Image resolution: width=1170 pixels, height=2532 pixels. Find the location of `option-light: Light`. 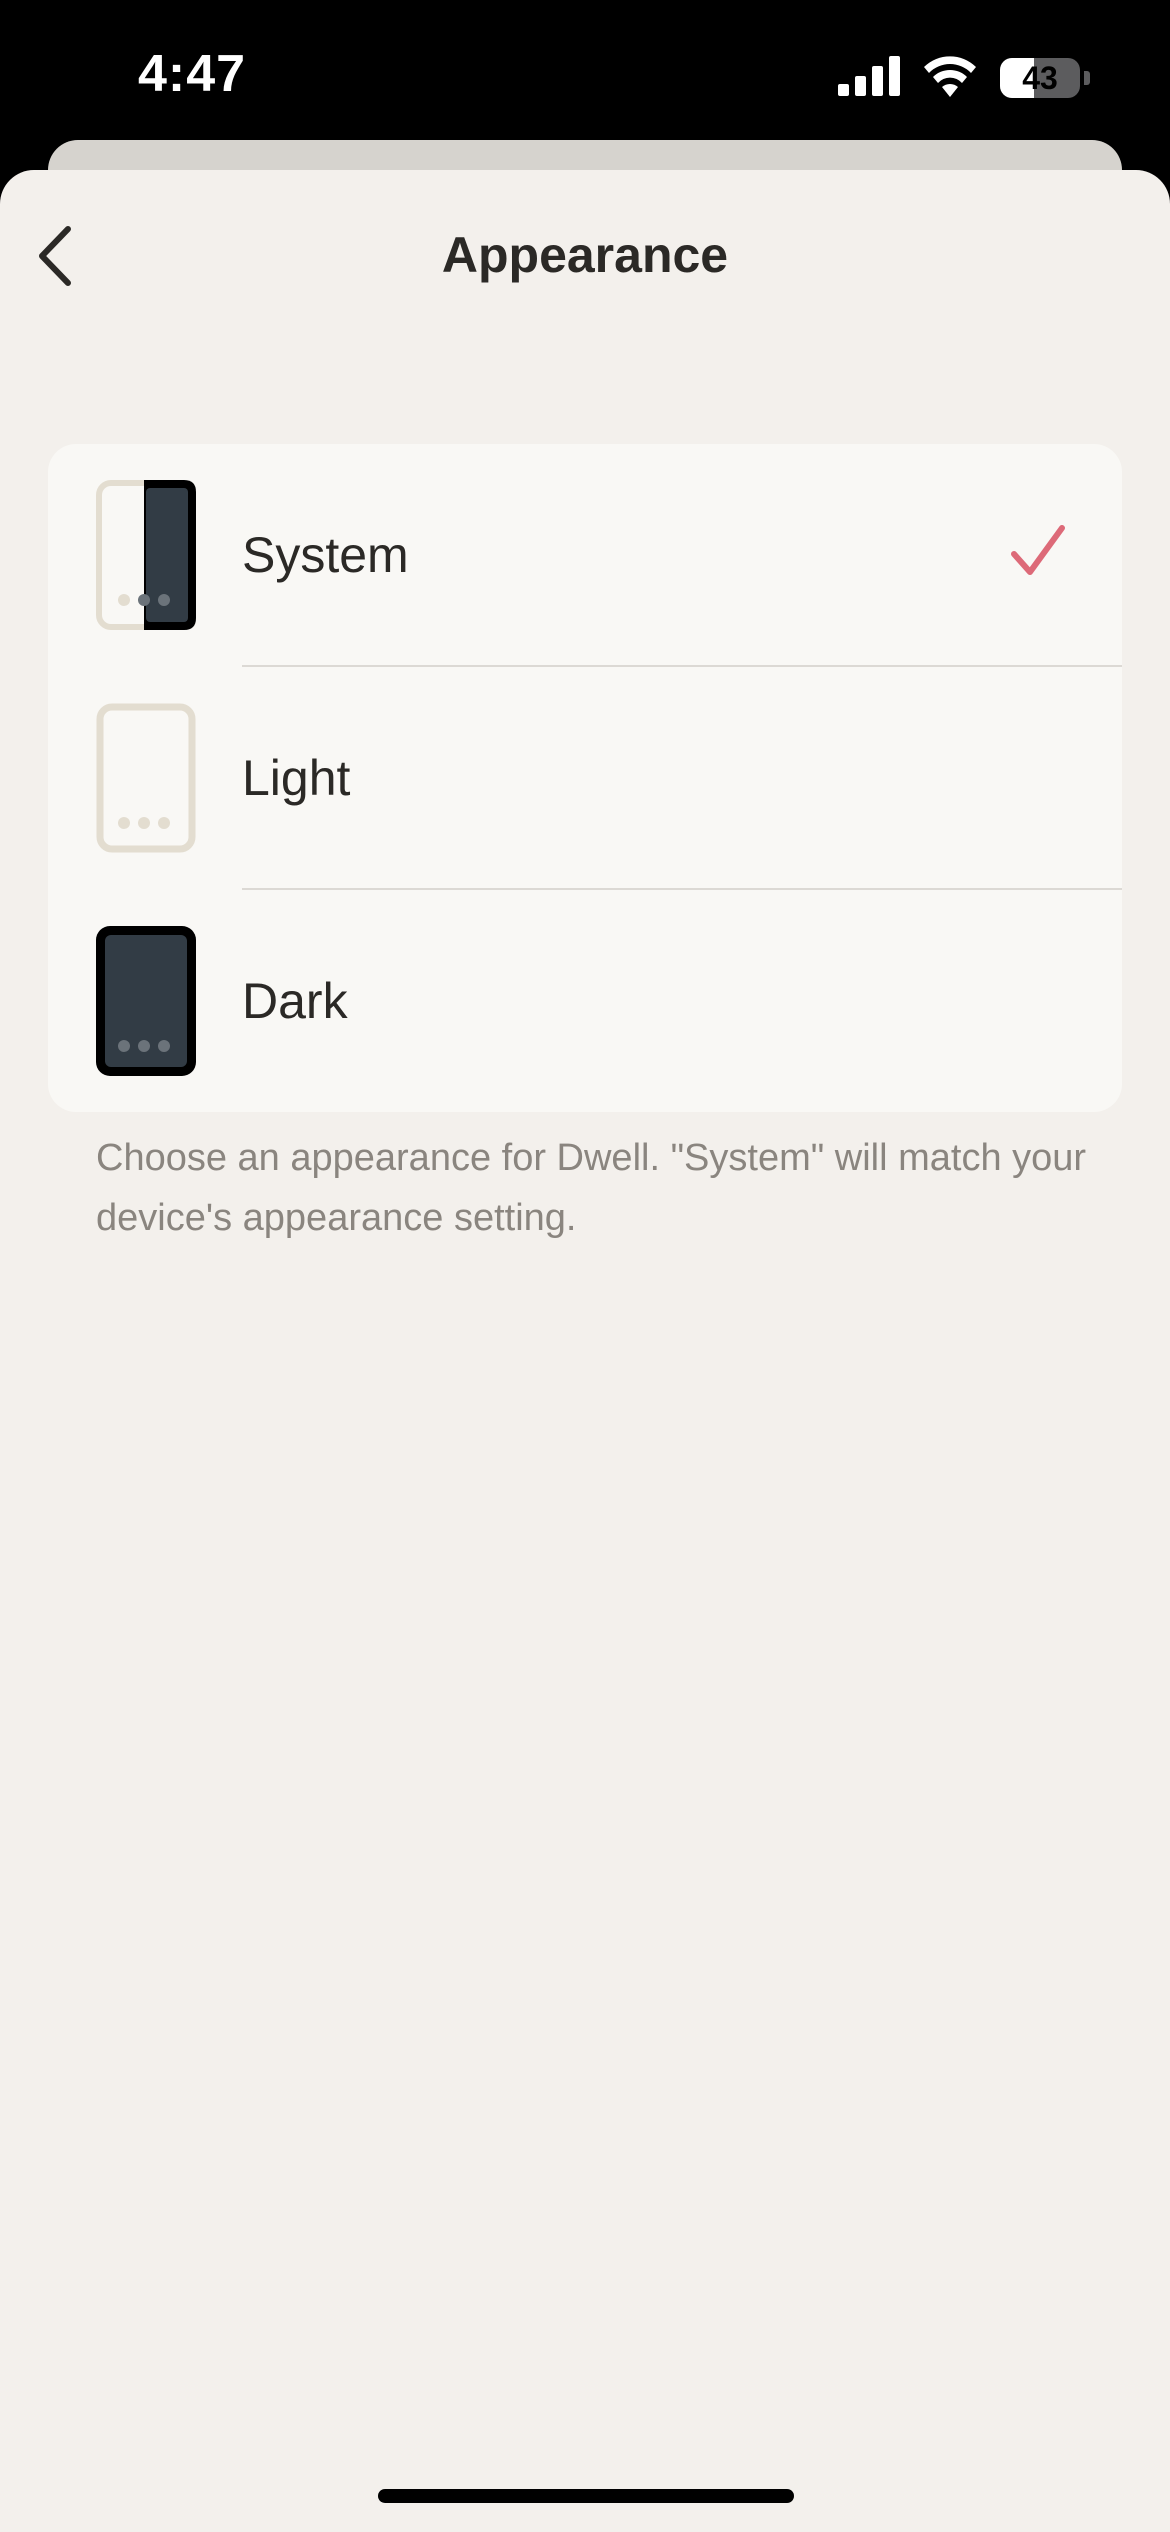

option-light: Light is located at coordinates (585, 778).